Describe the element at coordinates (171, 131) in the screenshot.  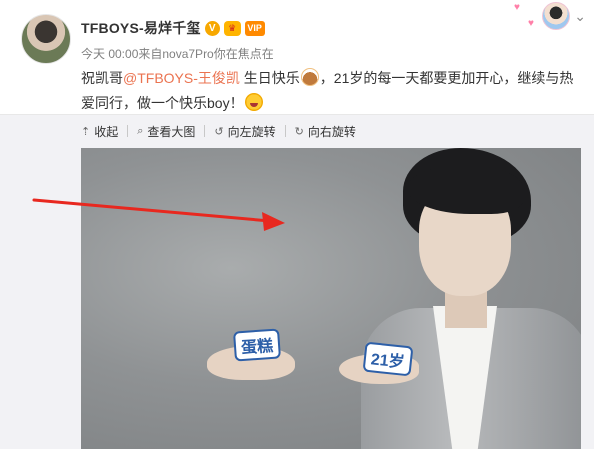
I see `view-large-label: 查看大图` at that location.